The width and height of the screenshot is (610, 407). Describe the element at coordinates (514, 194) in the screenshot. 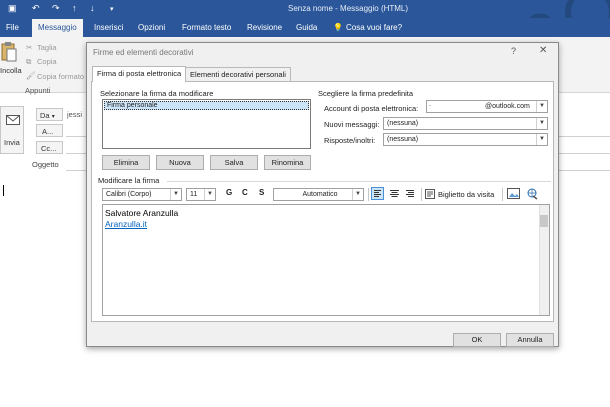

I see `insert-picture-icon` at that location.